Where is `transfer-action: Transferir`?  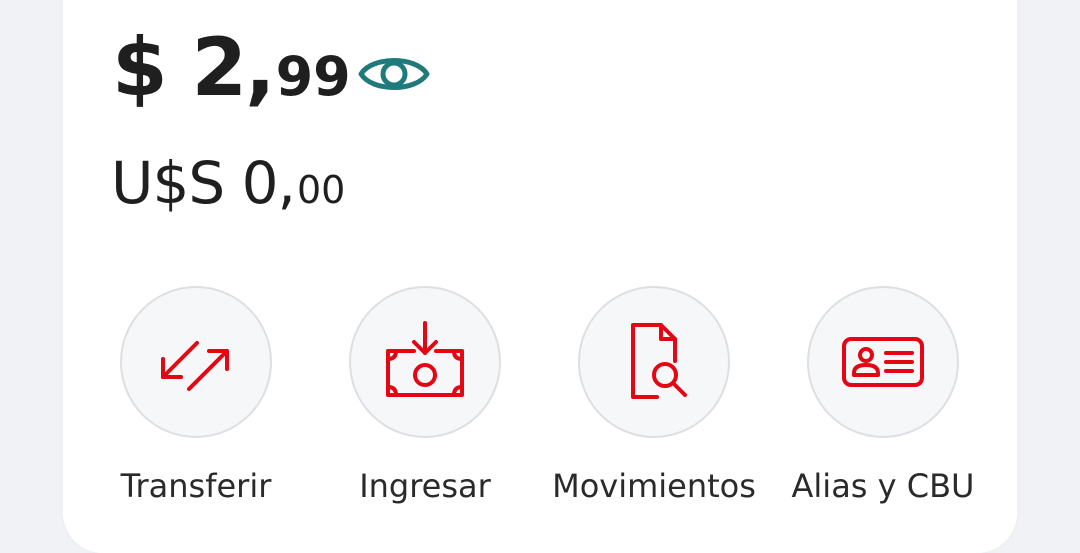 transfer-action: Transferir is located at coordinates (196, 394).